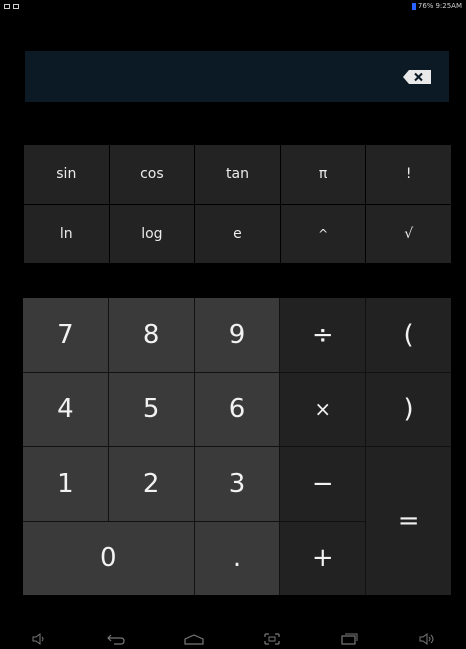 The width and height of the screenshot is (466, 649). What do you see at coordinates (151, 484) in the screenshot?
I see `digit-2-button: 2` at bounding box center [151, 484].